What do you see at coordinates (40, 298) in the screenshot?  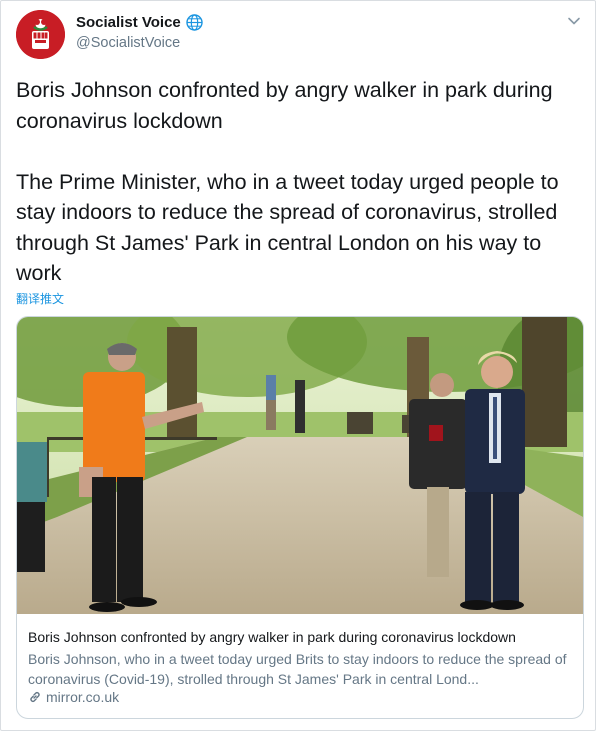 I see `translate-tweet-link: 翻译推文` at bounding box center [40, 298].